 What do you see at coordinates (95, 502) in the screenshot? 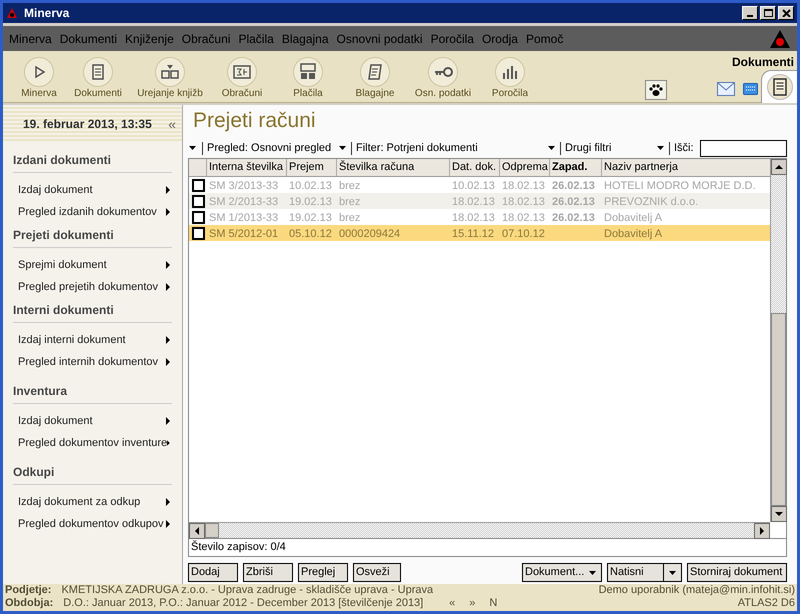
I see `sidebar-link: Izdaj dokument za odkup` at bounding box center [95, 502].